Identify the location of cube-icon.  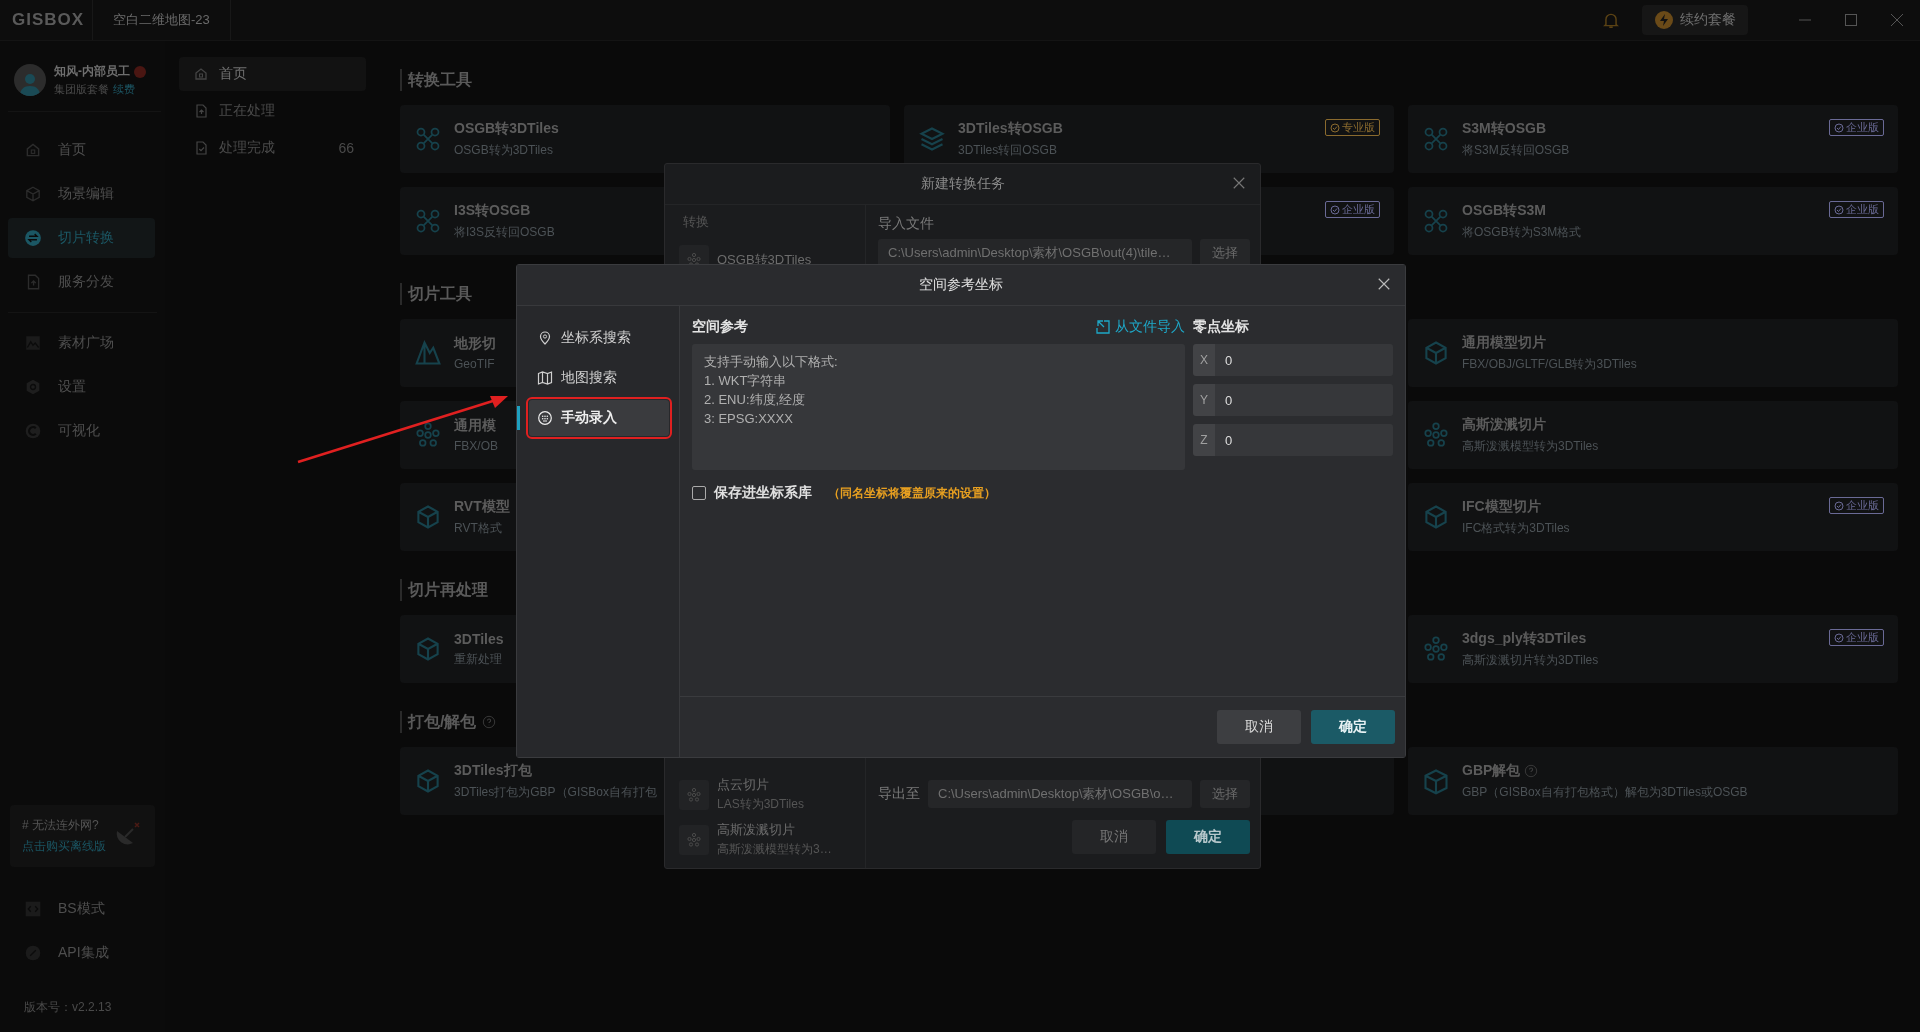
(428, 517).